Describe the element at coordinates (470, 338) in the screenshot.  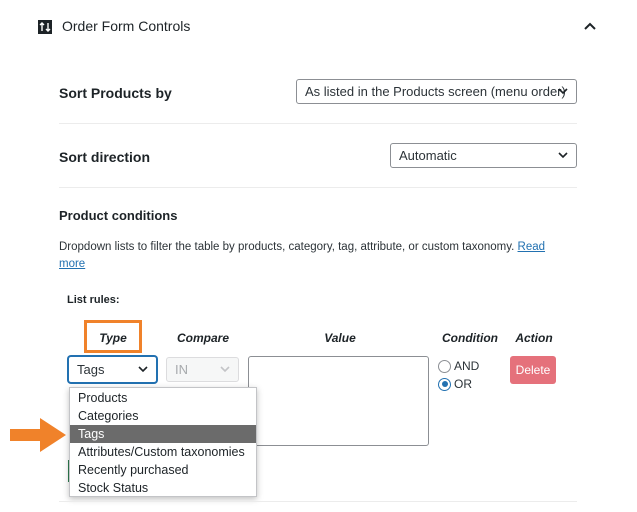
I see `column-header-condition: Condition` at that location.